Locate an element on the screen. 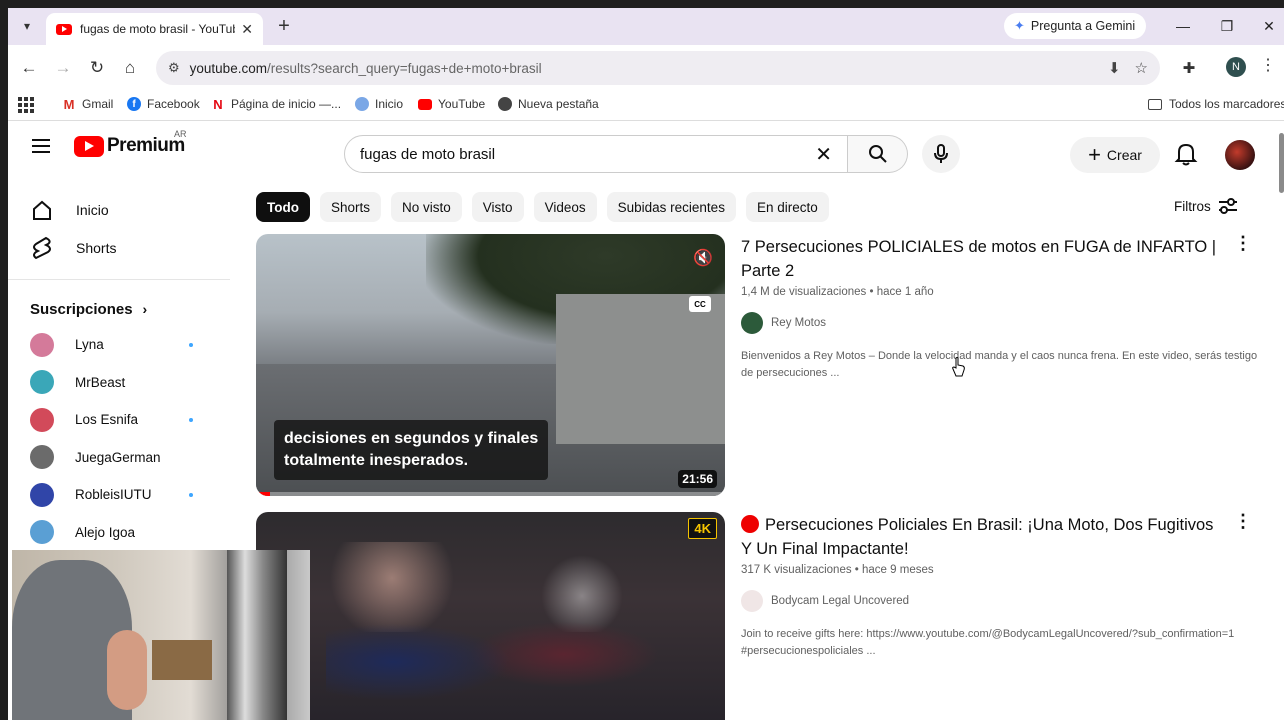 The width and height of the screenshot is (1284, 720). youtube-logo: Premium AR is located at coordinates (130, 143).